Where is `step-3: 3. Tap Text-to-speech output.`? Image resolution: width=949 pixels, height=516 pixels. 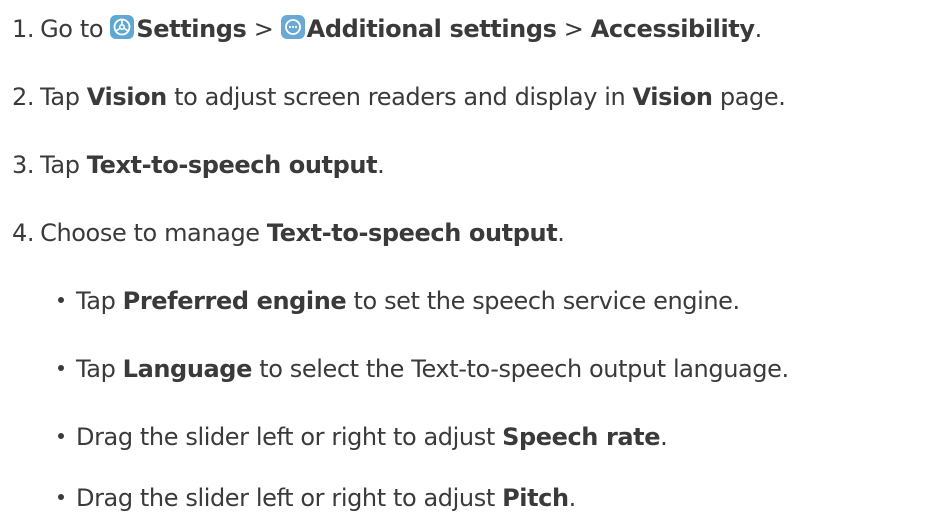
step-3: 3. Tap Text-to-speech output. is located at coordinates (198, 165).